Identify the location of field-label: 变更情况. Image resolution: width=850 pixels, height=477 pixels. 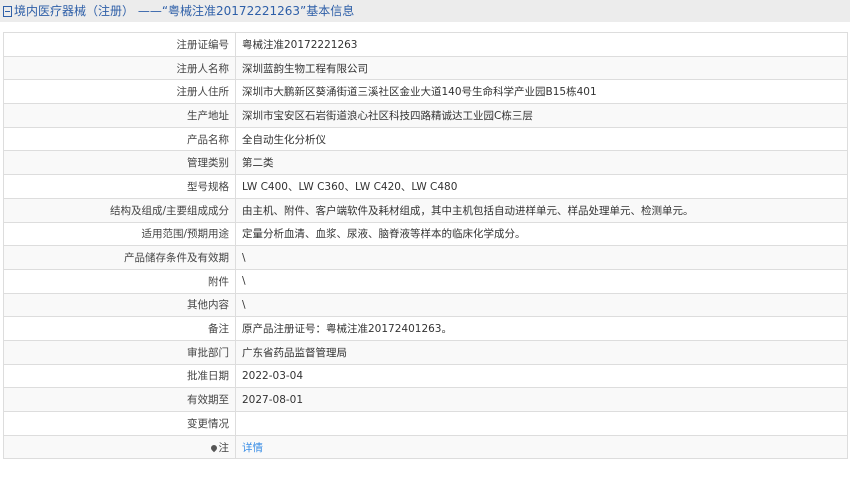
(119, 423).